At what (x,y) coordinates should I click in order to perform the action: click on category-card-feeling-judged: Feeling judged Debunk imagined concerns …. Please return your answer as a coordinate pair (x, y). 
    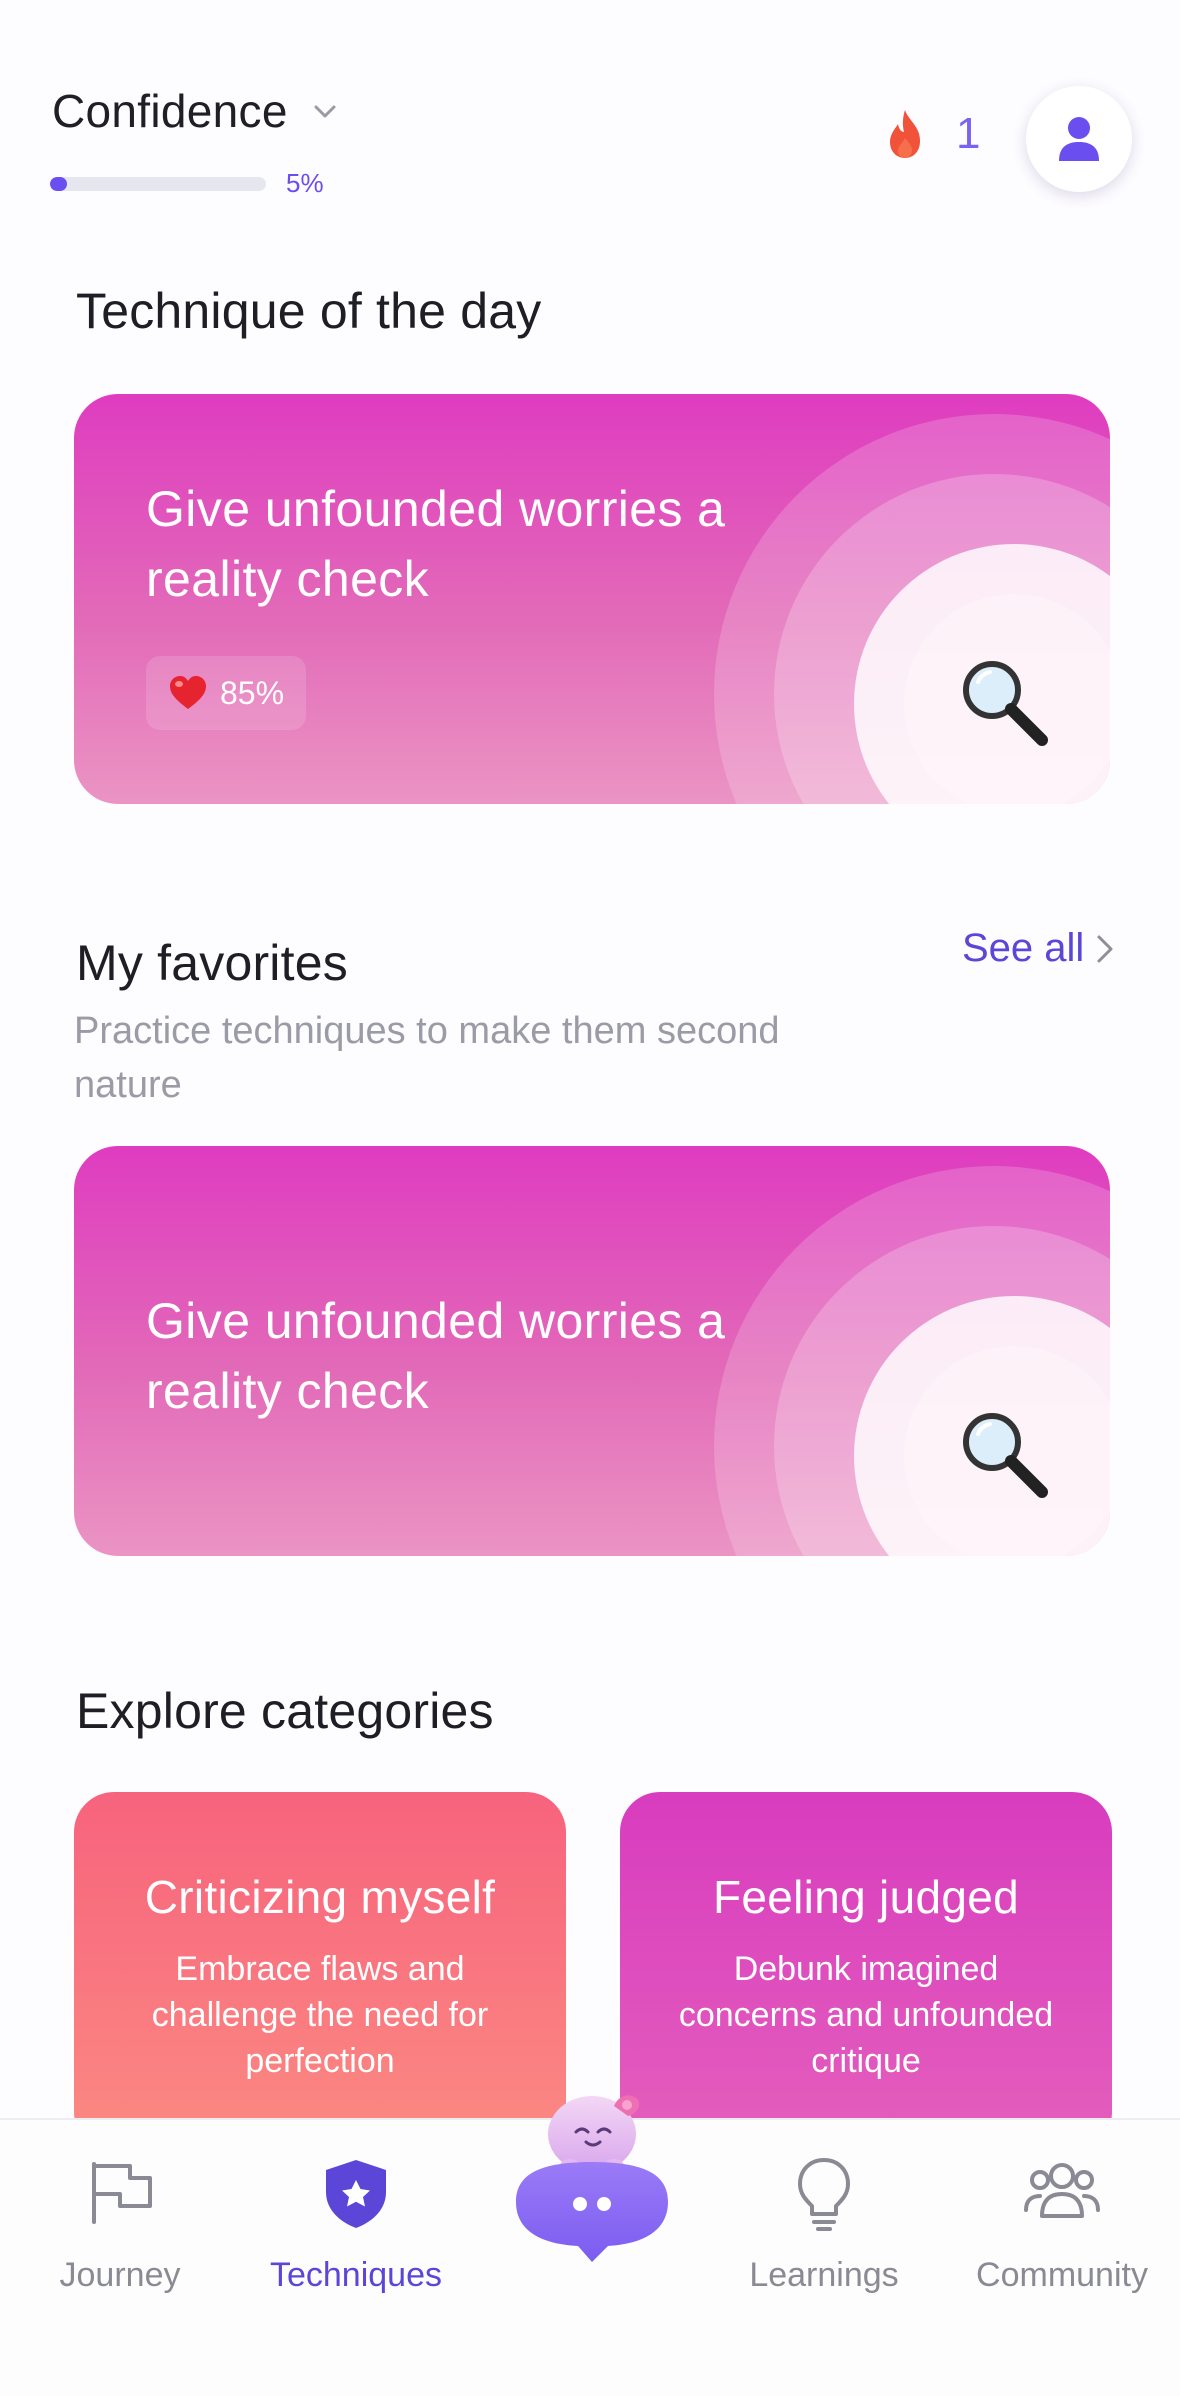
    Looking at the image, I should click on (866, 1972).